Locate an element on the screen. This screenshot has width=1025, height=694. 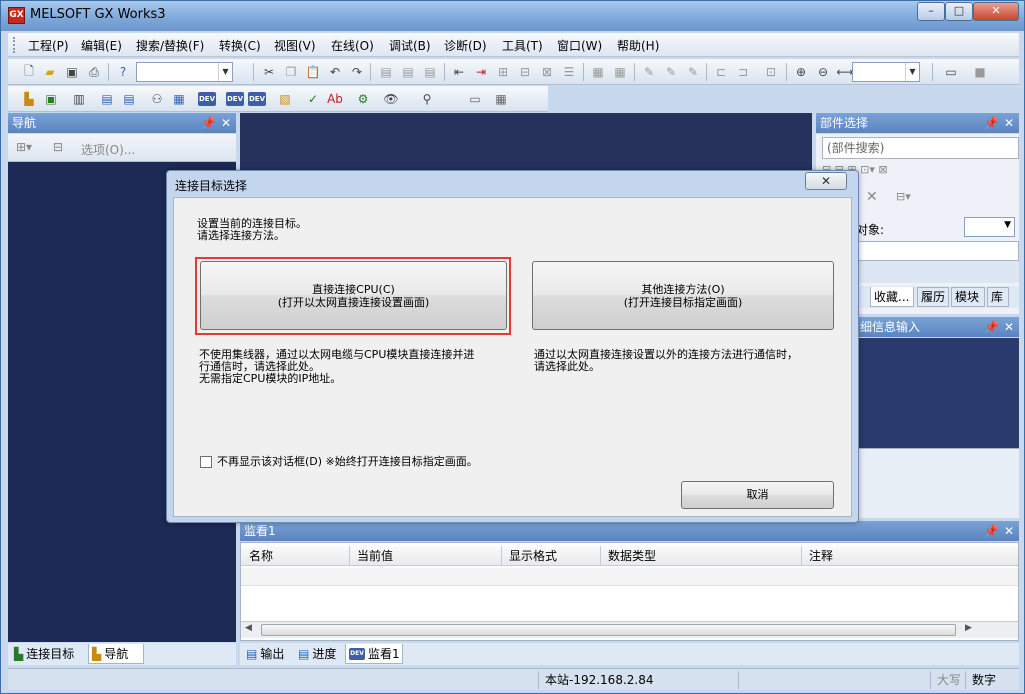
tree-view-icon: ⊞▾ is located at coordinates (24, 147).